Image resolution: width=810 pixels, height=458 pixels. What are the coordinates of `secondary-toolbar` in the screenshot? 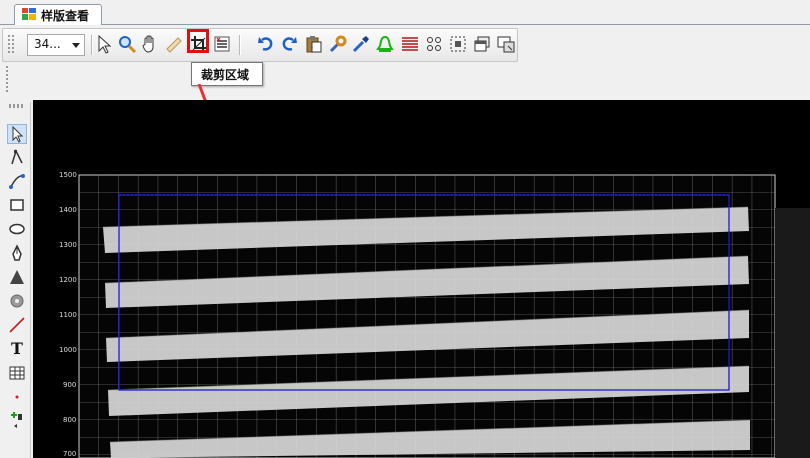 It's located at (9, 79).